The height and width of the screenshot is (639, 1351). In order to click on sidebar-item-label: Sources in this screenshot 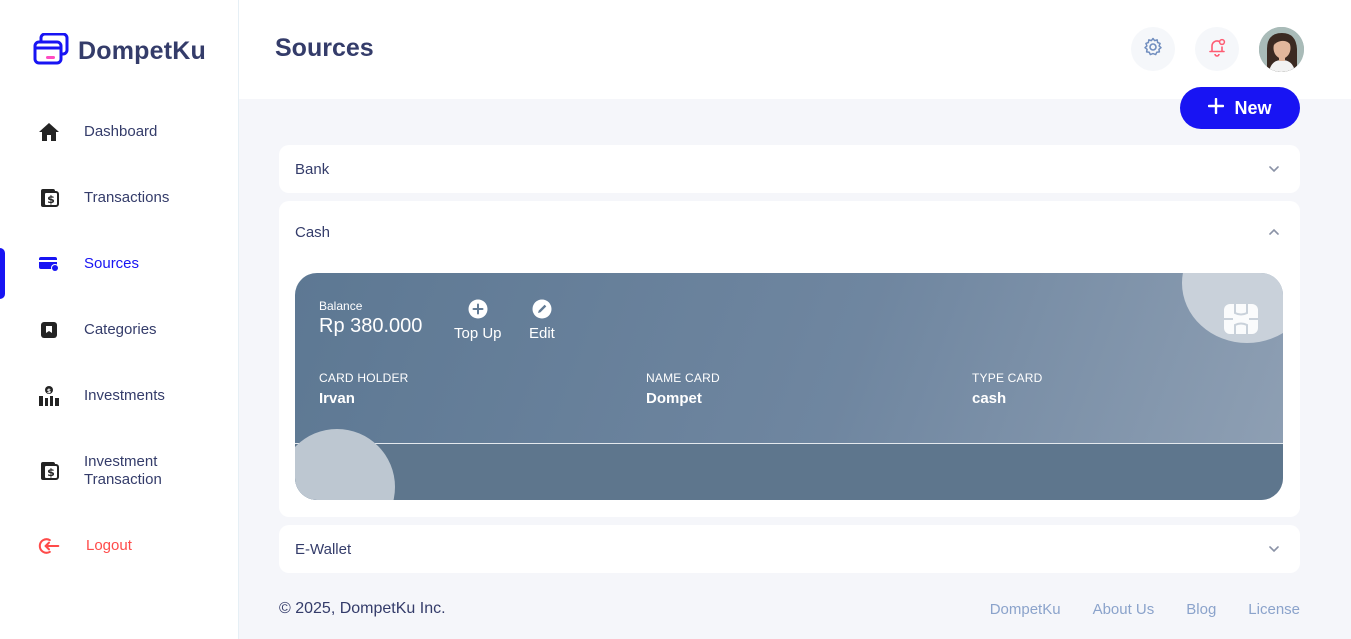, I will do `click(112, 263)`.